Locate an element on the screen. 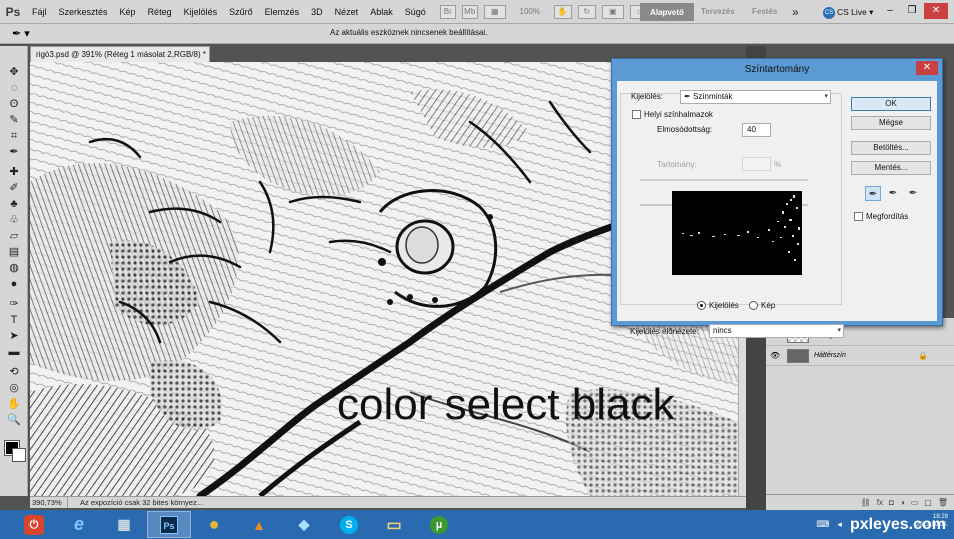 The height and width of the screenshot is (539, 954). hand-tool-button: ✋ is located at coordinates (562, 11).